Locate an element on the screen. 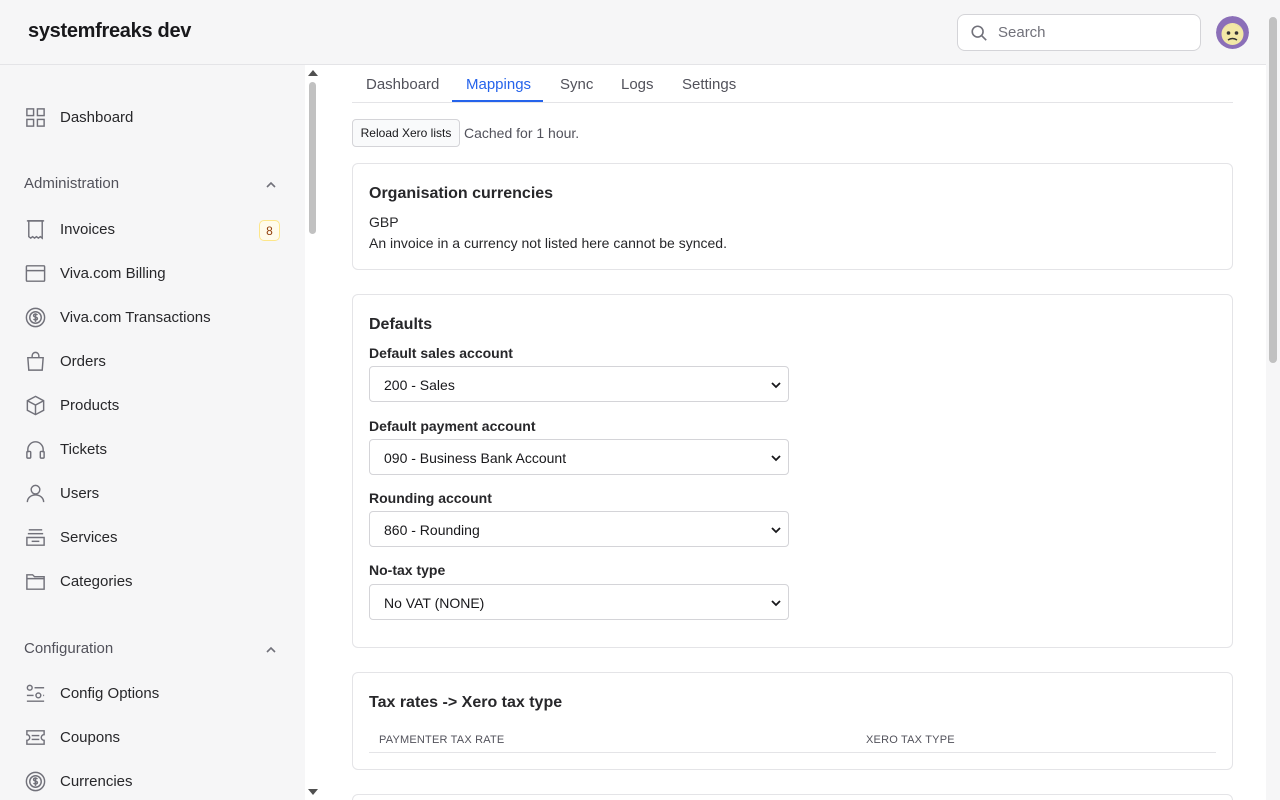 This screenshot has height=800, width=1280. section-administration: Administration is located at coordinates (152, 185).